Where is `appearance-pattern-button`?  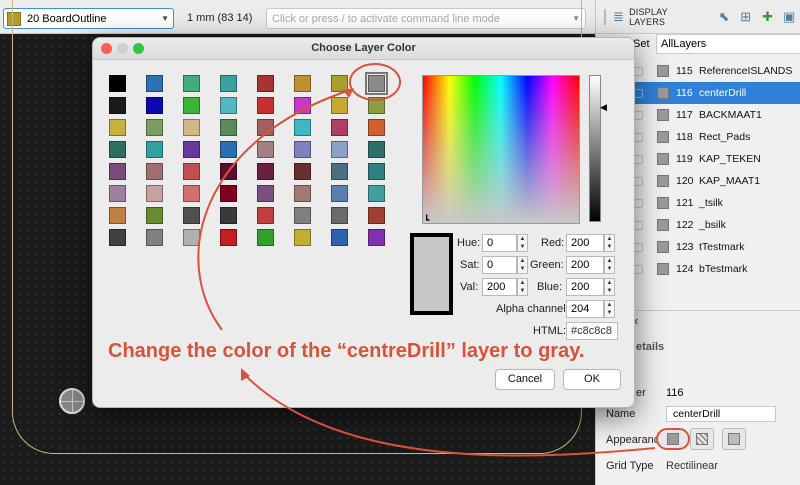
appearance-pattern-button is located at coordinates (702, 439).